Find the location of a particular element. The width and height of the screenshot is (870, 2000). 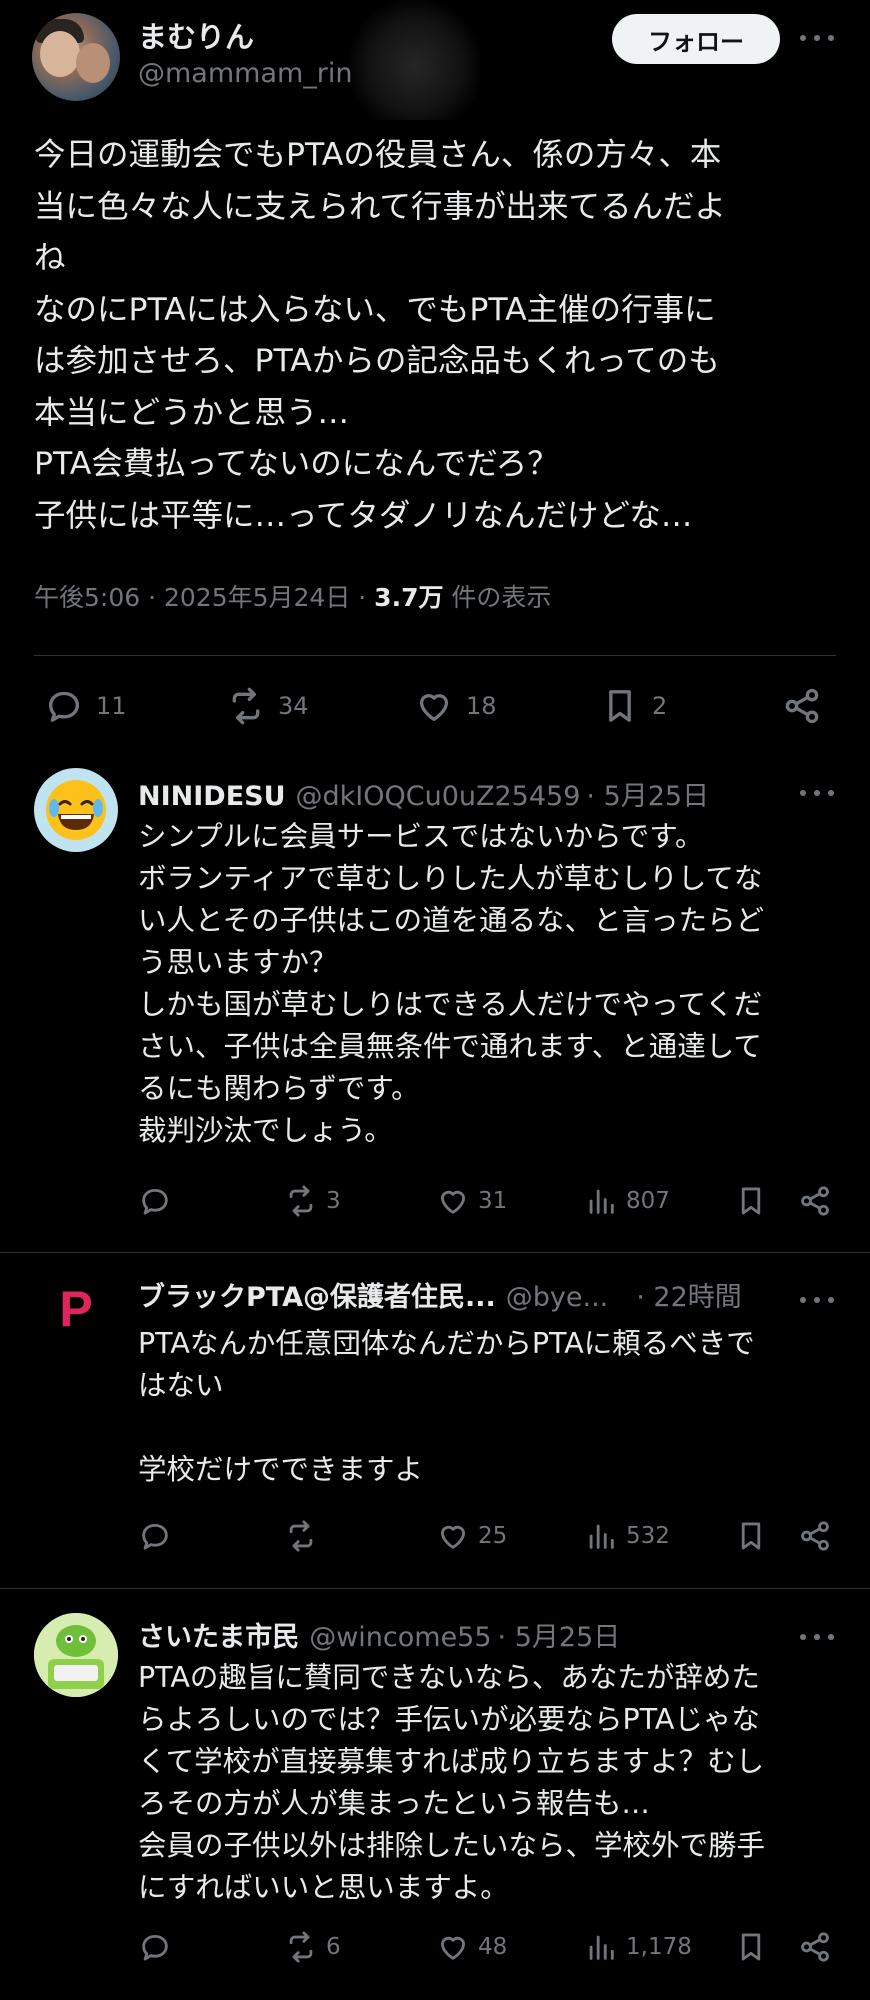

views-count: 807 is located at coordinates (648, 1201).